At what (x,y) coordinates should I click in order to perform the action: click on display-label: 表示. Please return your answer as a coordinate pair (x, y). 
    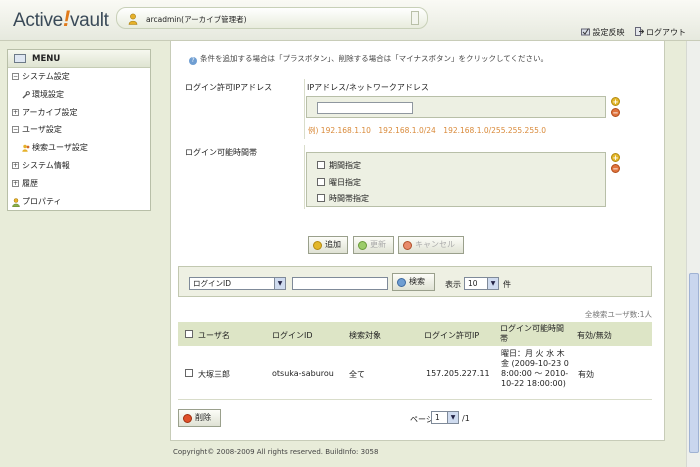
    Looking at the image, I should click on (453, 284).